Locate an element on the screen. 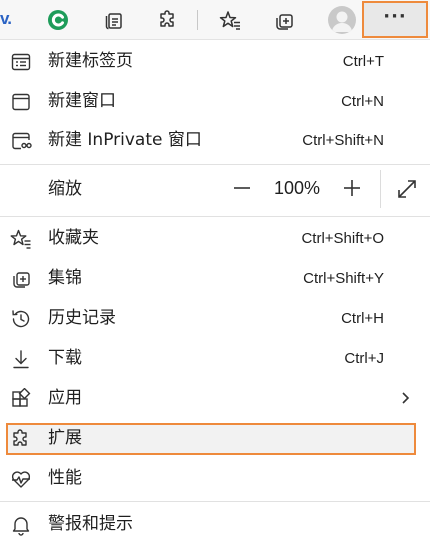 The width and height of the screenshot is (430, 540). chevron-right-icon is located at coordinates (406, 398).